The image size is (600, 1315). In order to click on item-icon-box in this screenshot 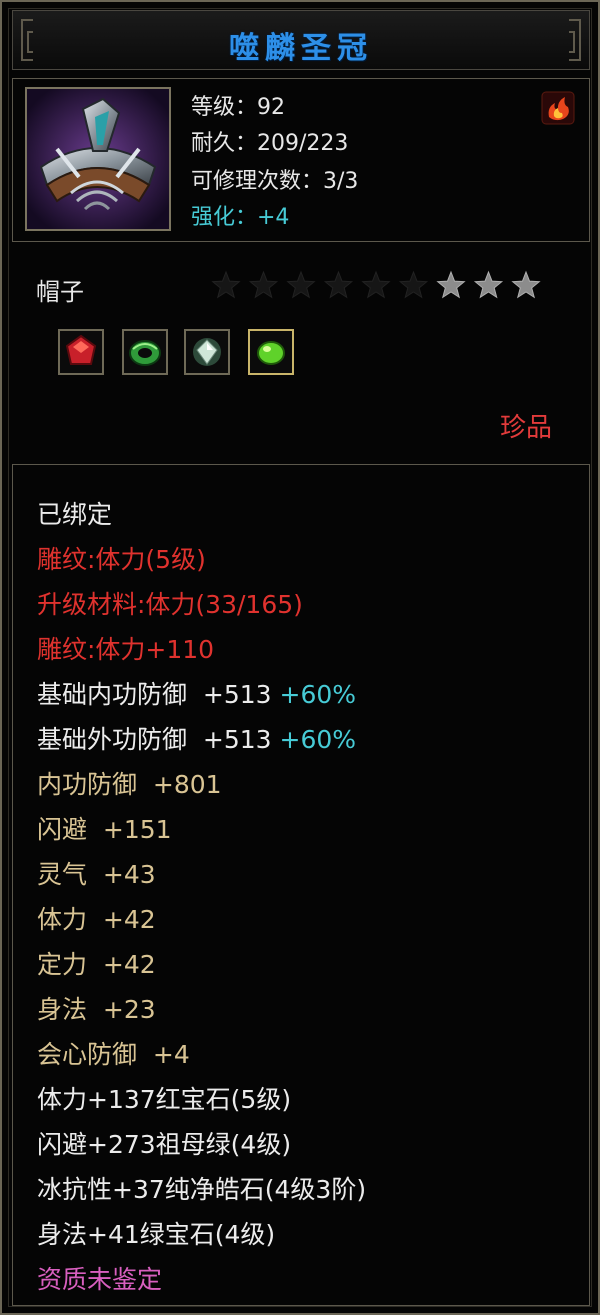, I will do `click(98, 159)`.